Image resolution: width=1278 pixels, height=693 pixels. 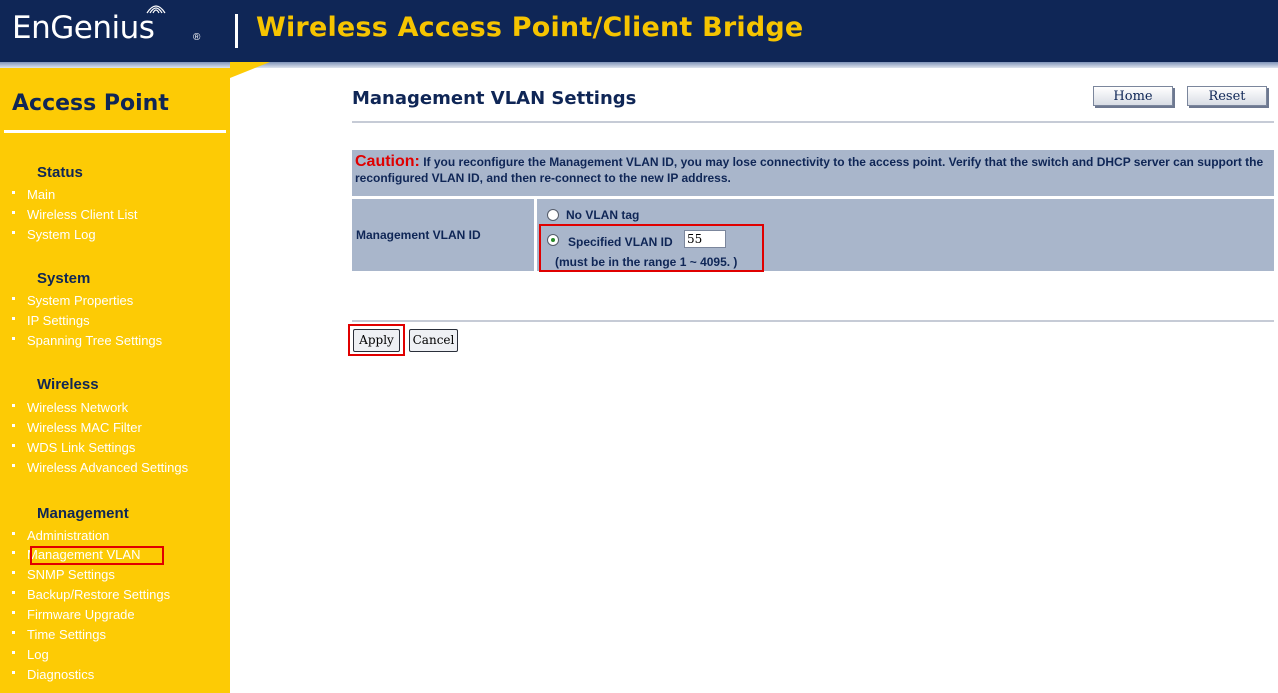 What do you see at coordinates (813, 321) in the screenshot?
I see `form-divider` at bounding box center [813, 321].